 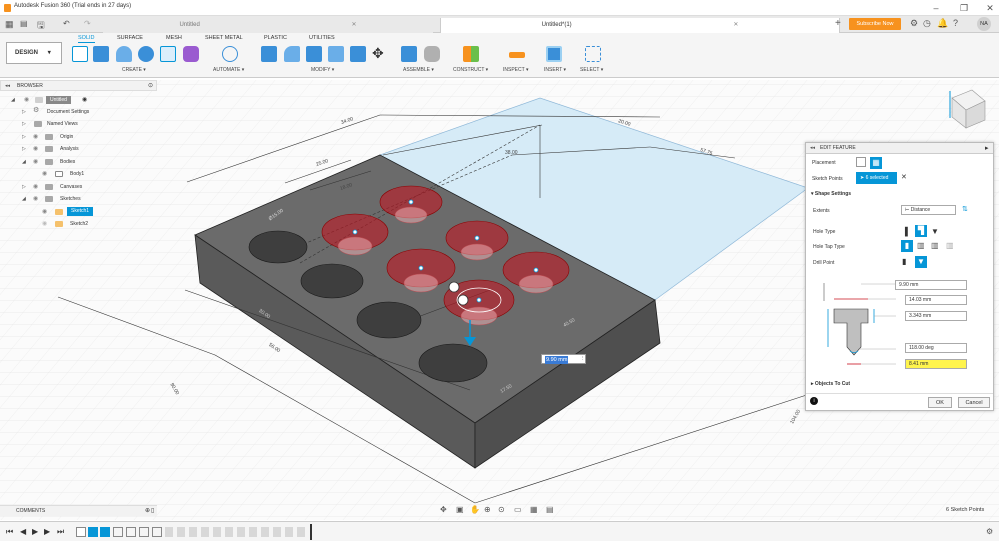 What do you see at coordinates (78, 174) in the screenshot?
I see `browser-item-body1: ◉ Body1` at bounding box center [78, 174].